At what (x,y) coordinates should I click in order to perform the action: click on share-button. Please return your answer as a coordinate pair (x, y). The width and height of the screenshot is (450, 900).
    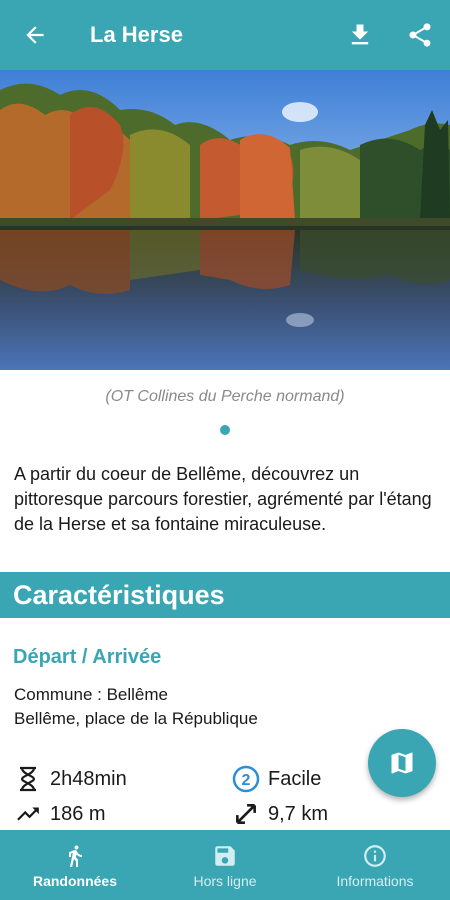
    Looking at the image, I should click on (420, 35).